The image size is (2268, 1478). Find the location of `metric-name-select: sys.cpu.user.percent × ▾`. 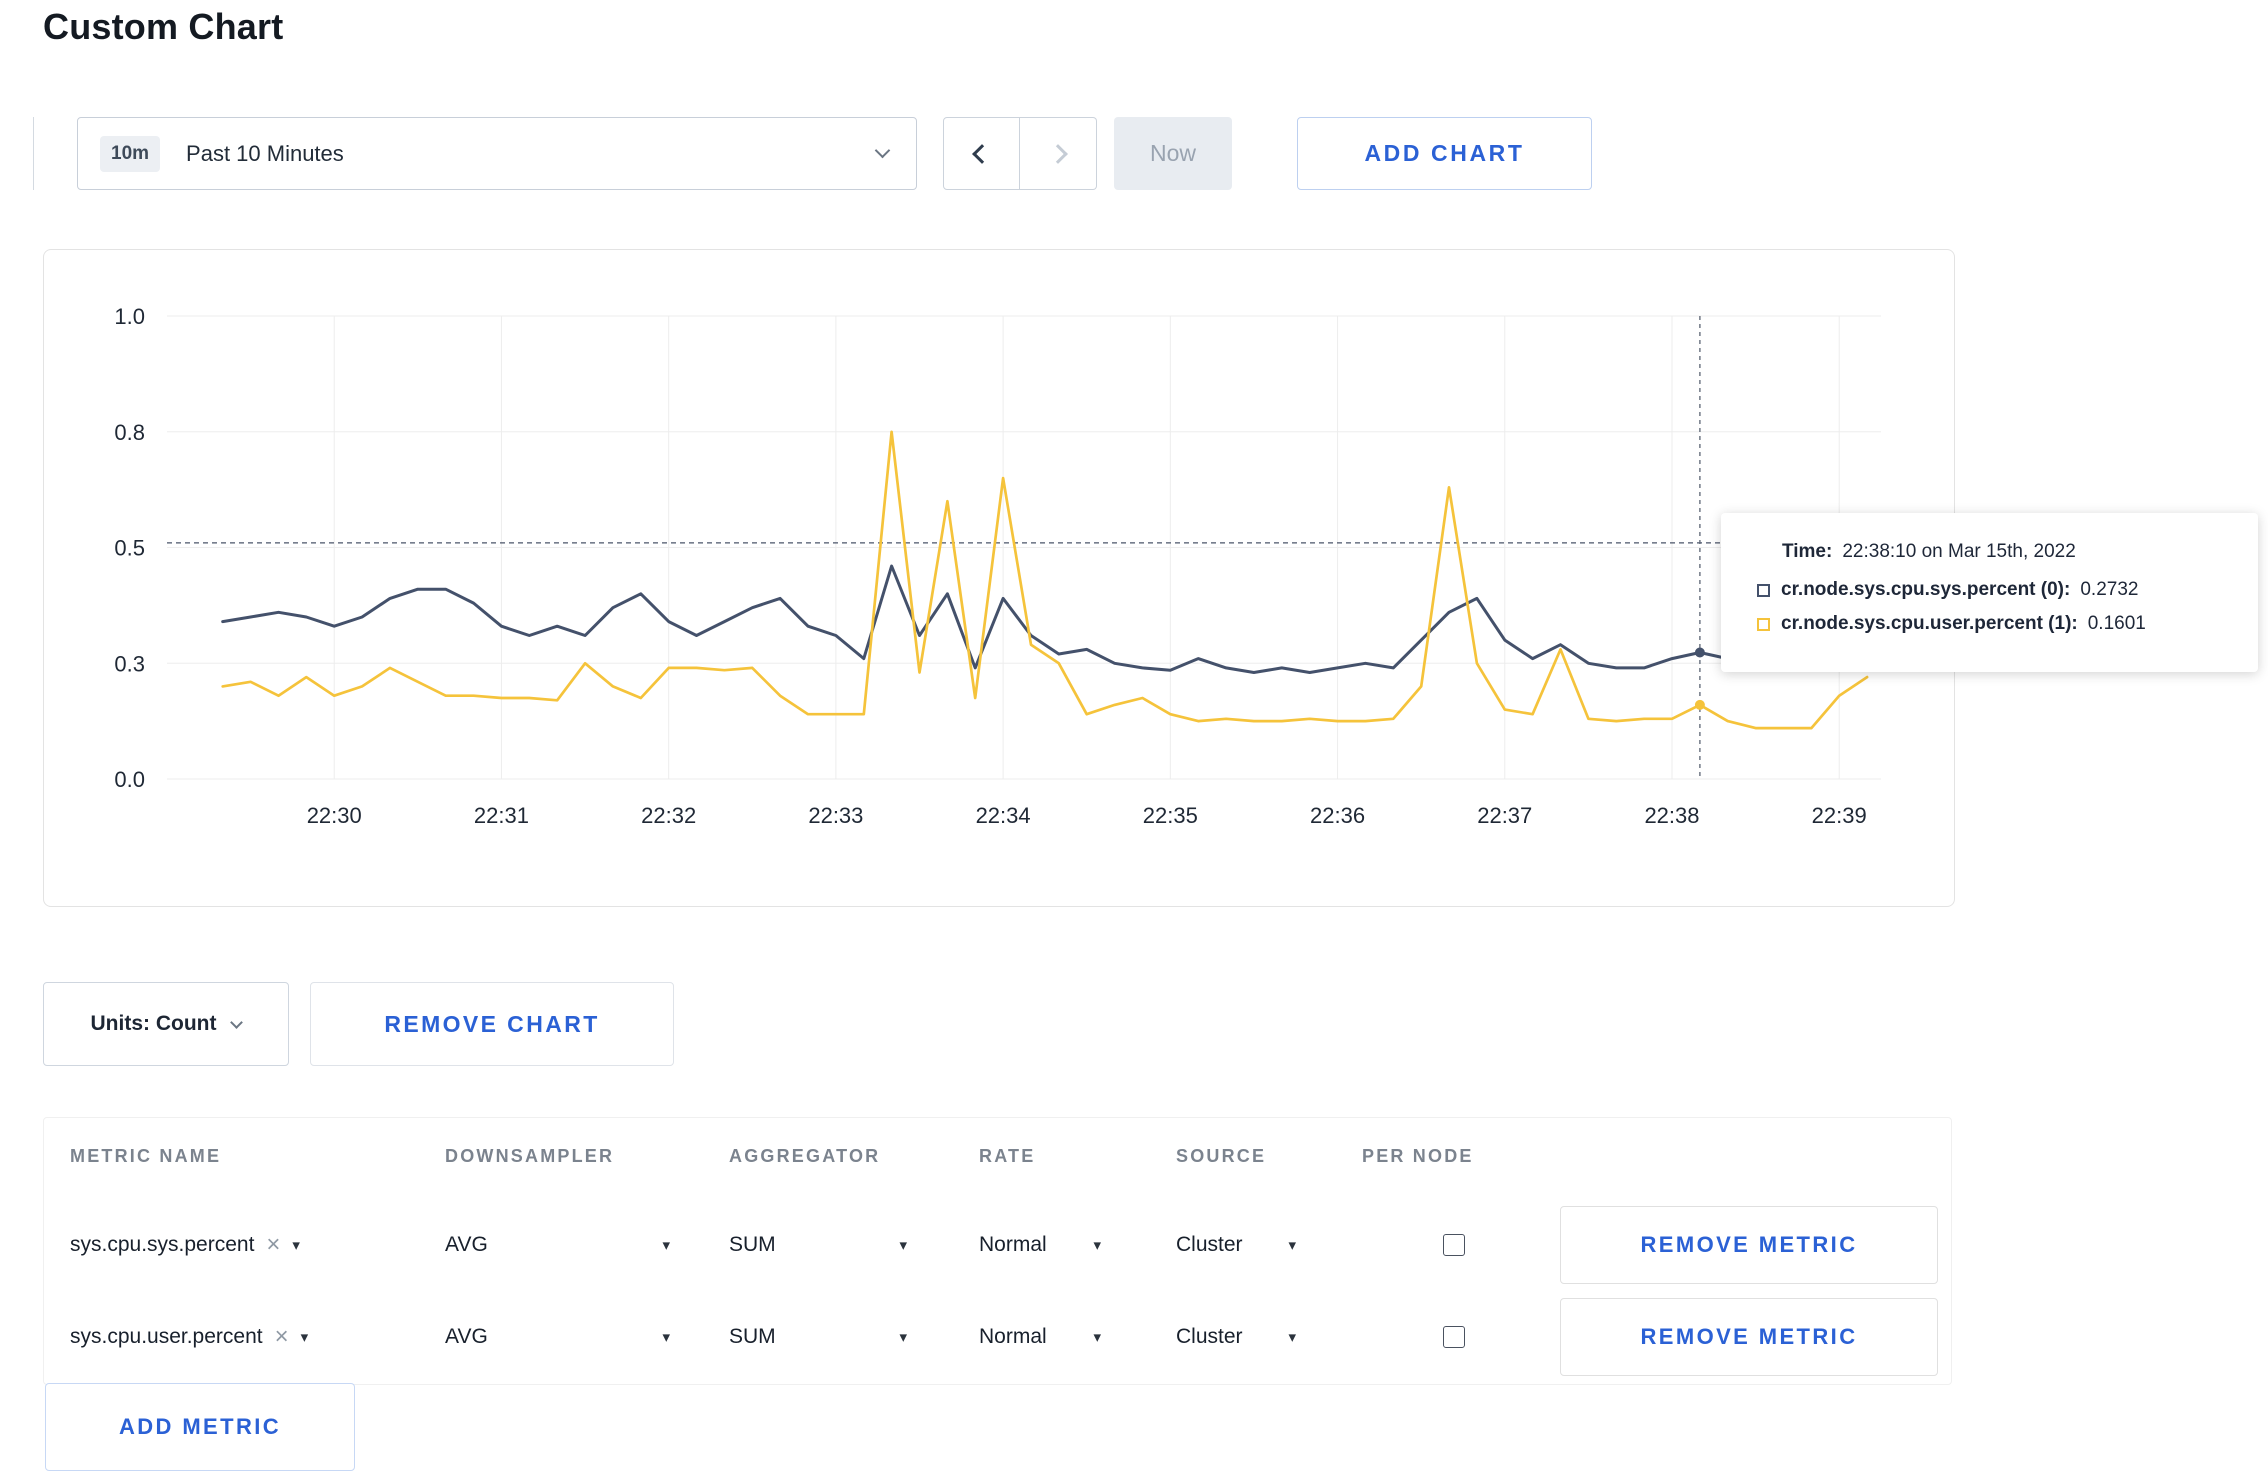

metric-name-select: sys.cpu.user.percent × ▾ is located at coordinates (189, 1337).